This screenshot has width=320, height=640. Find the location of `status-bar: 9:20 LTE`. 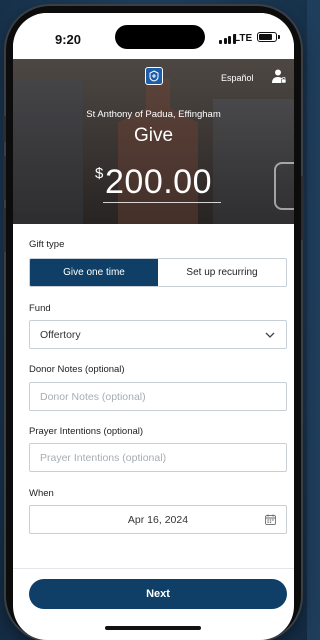

status-bar: 9:20 LTE is located at coordinates (153, 36).